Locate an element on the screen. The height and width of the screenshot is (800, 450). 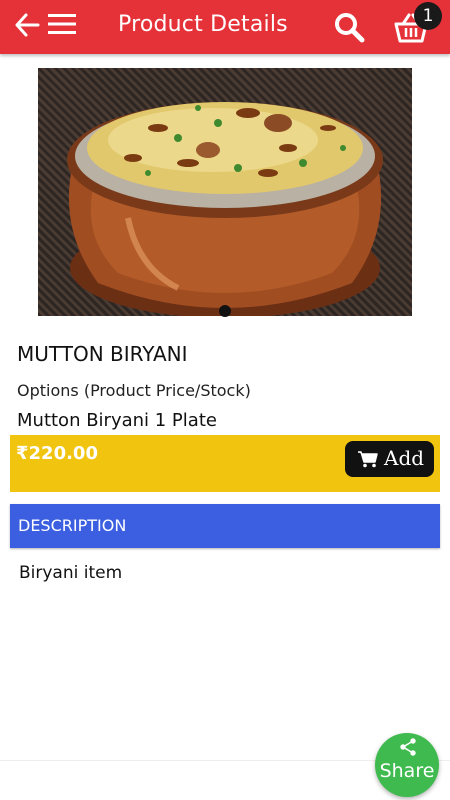
description-text: Biryani item is located at coordinates (71, 573).